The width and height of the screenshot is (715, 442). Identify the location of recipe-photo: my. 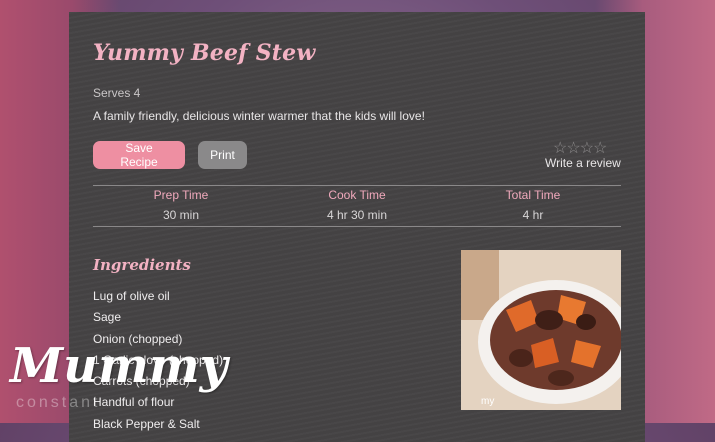
(541, 330).